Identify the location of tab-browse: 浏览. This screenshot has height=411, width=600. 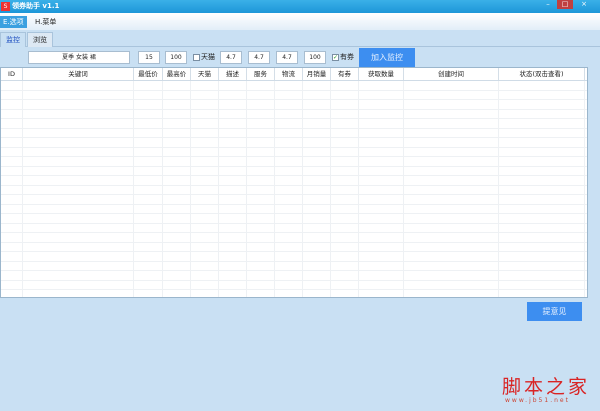
(40, 39).